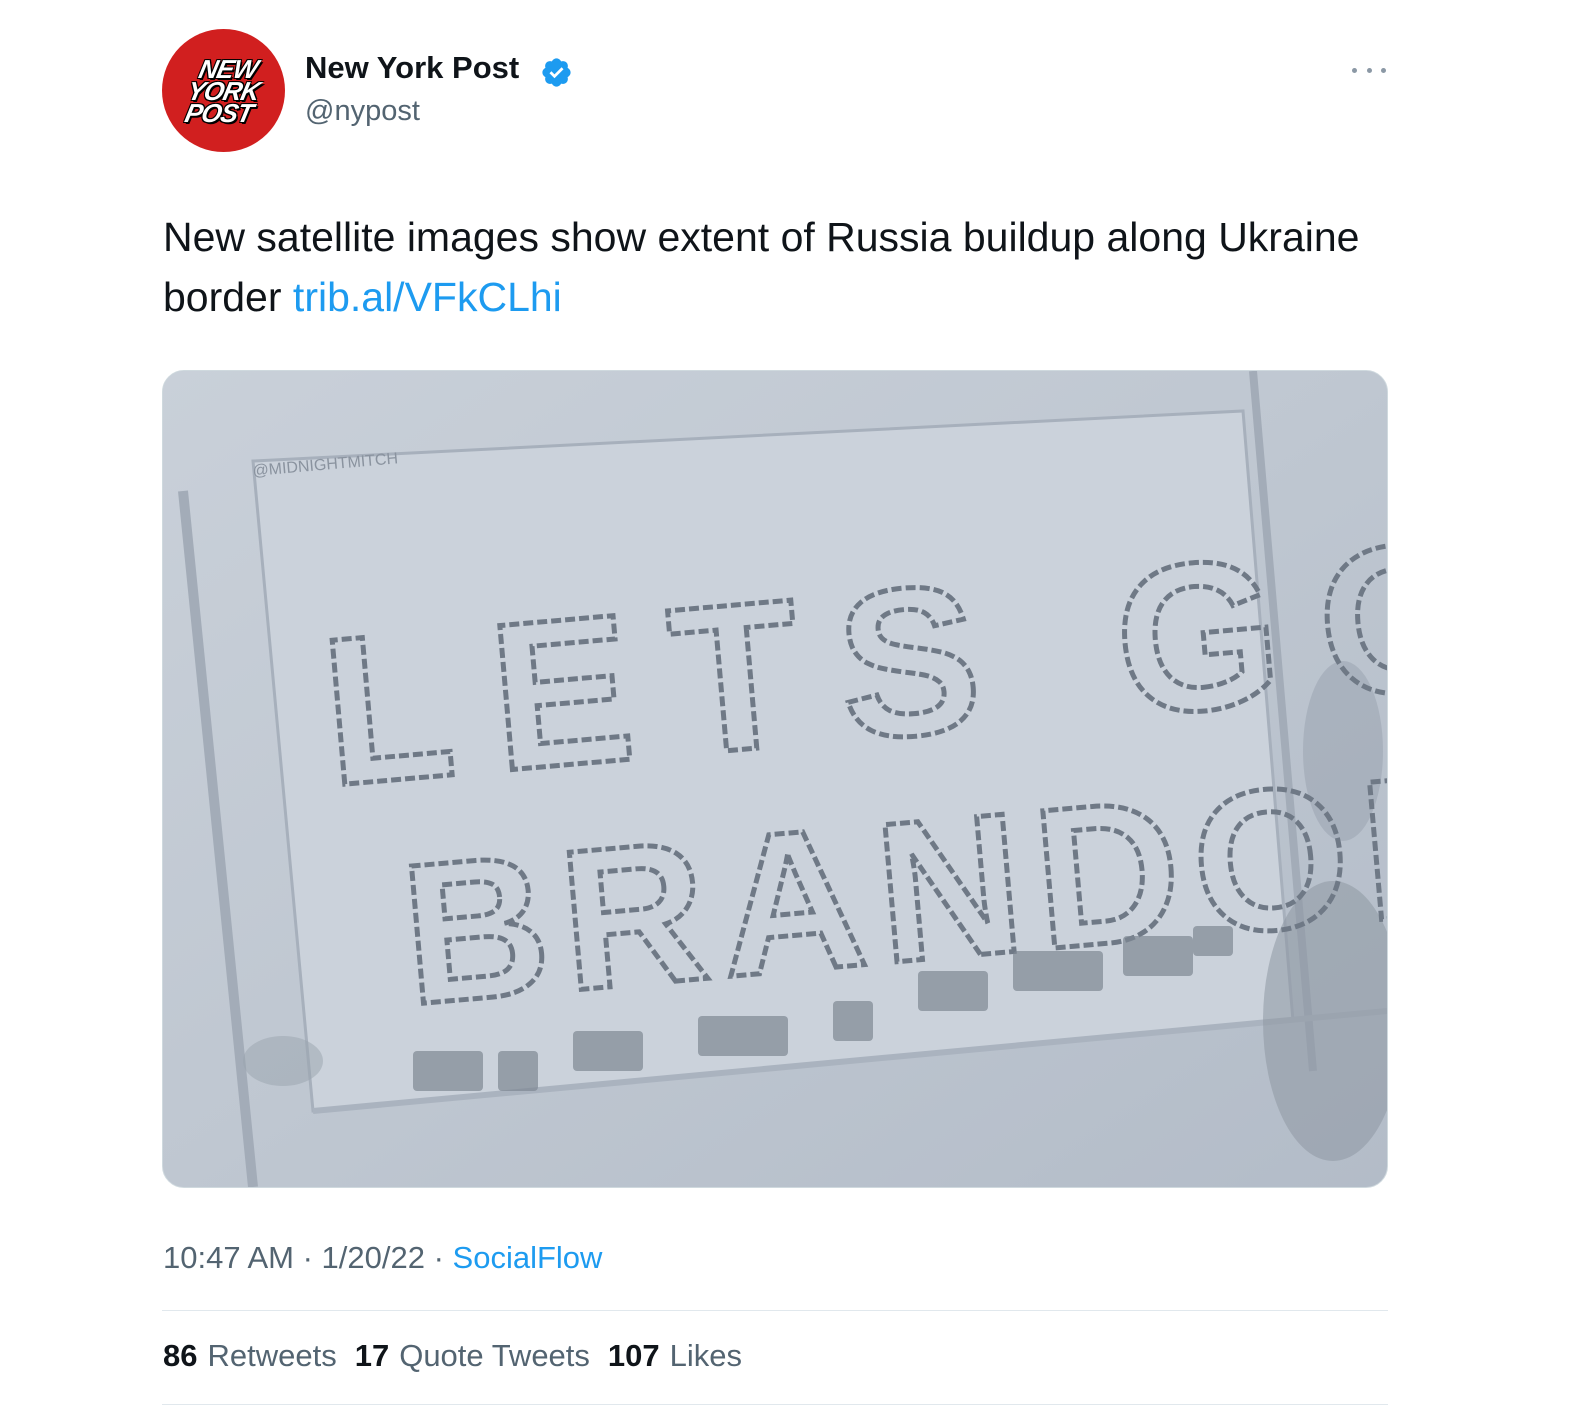 This screenshot has height=1412, width=1574. Describe the element at coordinates (528, 1257) in the screenshot. I see `tweet-source: SocialFlow` at that location.